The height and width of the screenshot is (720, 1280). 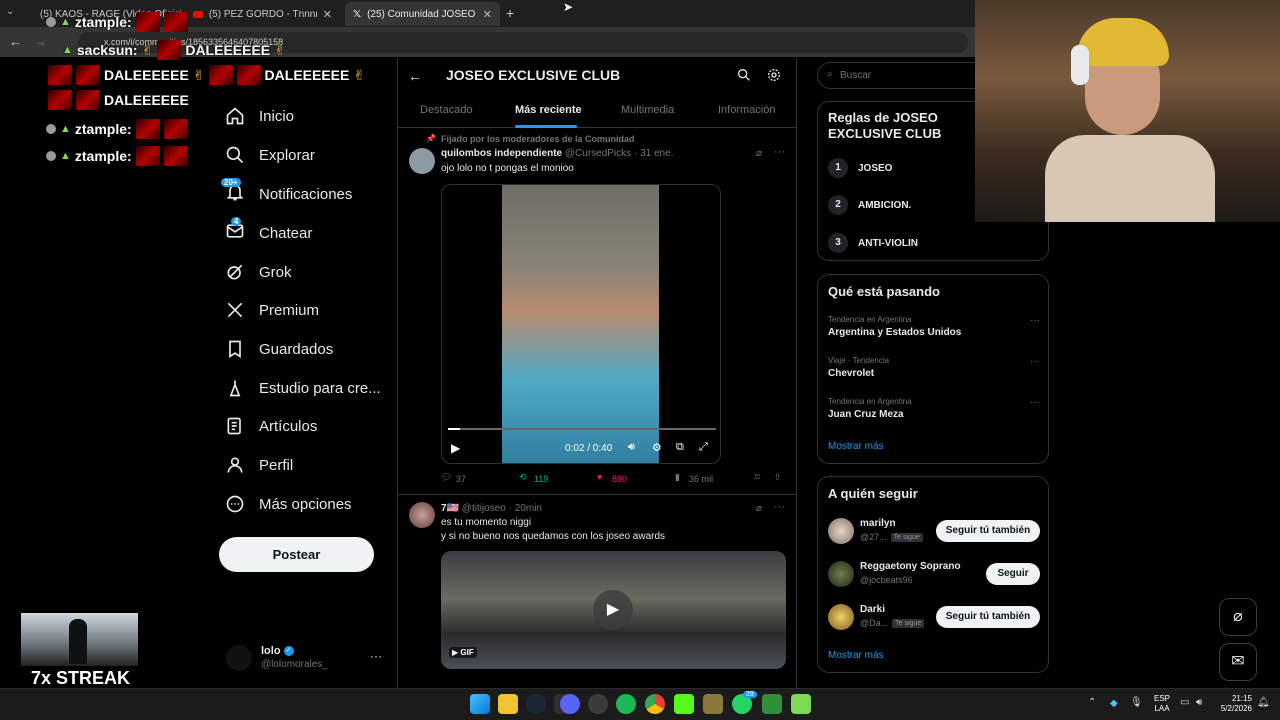 What do you see at coordinates (934, 619) in the screenshot?
I see `follow-suggestion: Darki @Da... Te sigue Seguir tú también` at bounding box center [934, 619].